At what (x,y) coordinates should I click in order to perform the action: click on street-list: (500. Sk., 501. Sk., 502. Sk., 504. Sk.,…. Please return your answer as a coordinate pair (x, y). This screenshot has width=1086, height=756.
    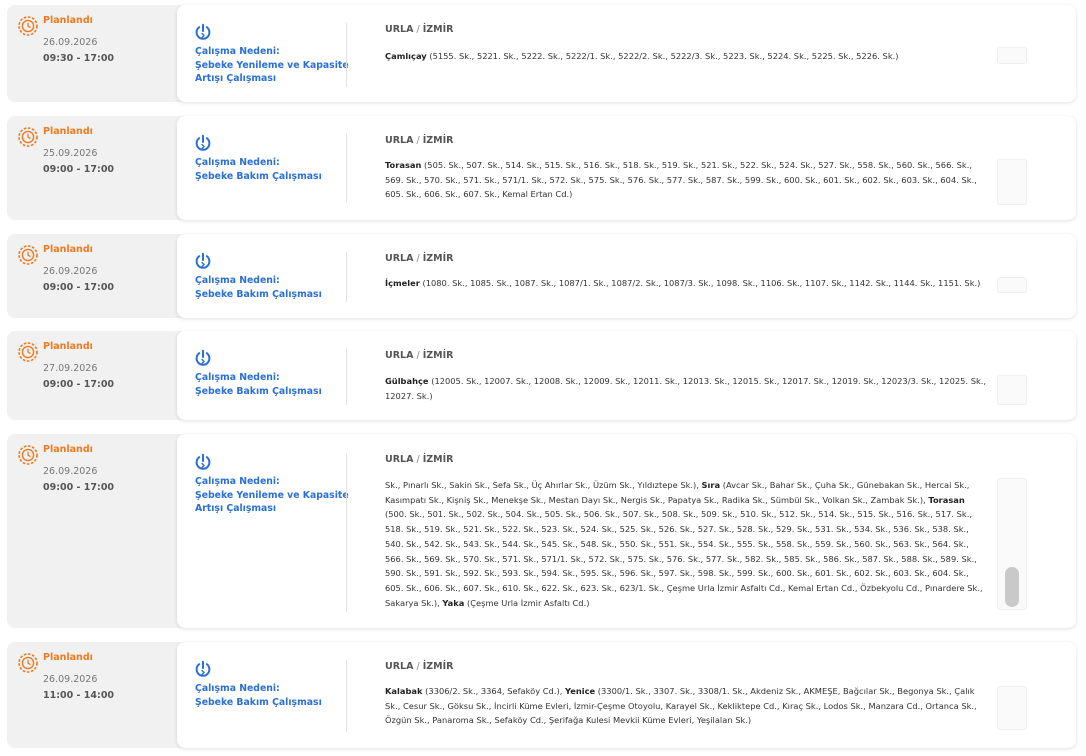
    Looking at the image, I should click on (684, 558).